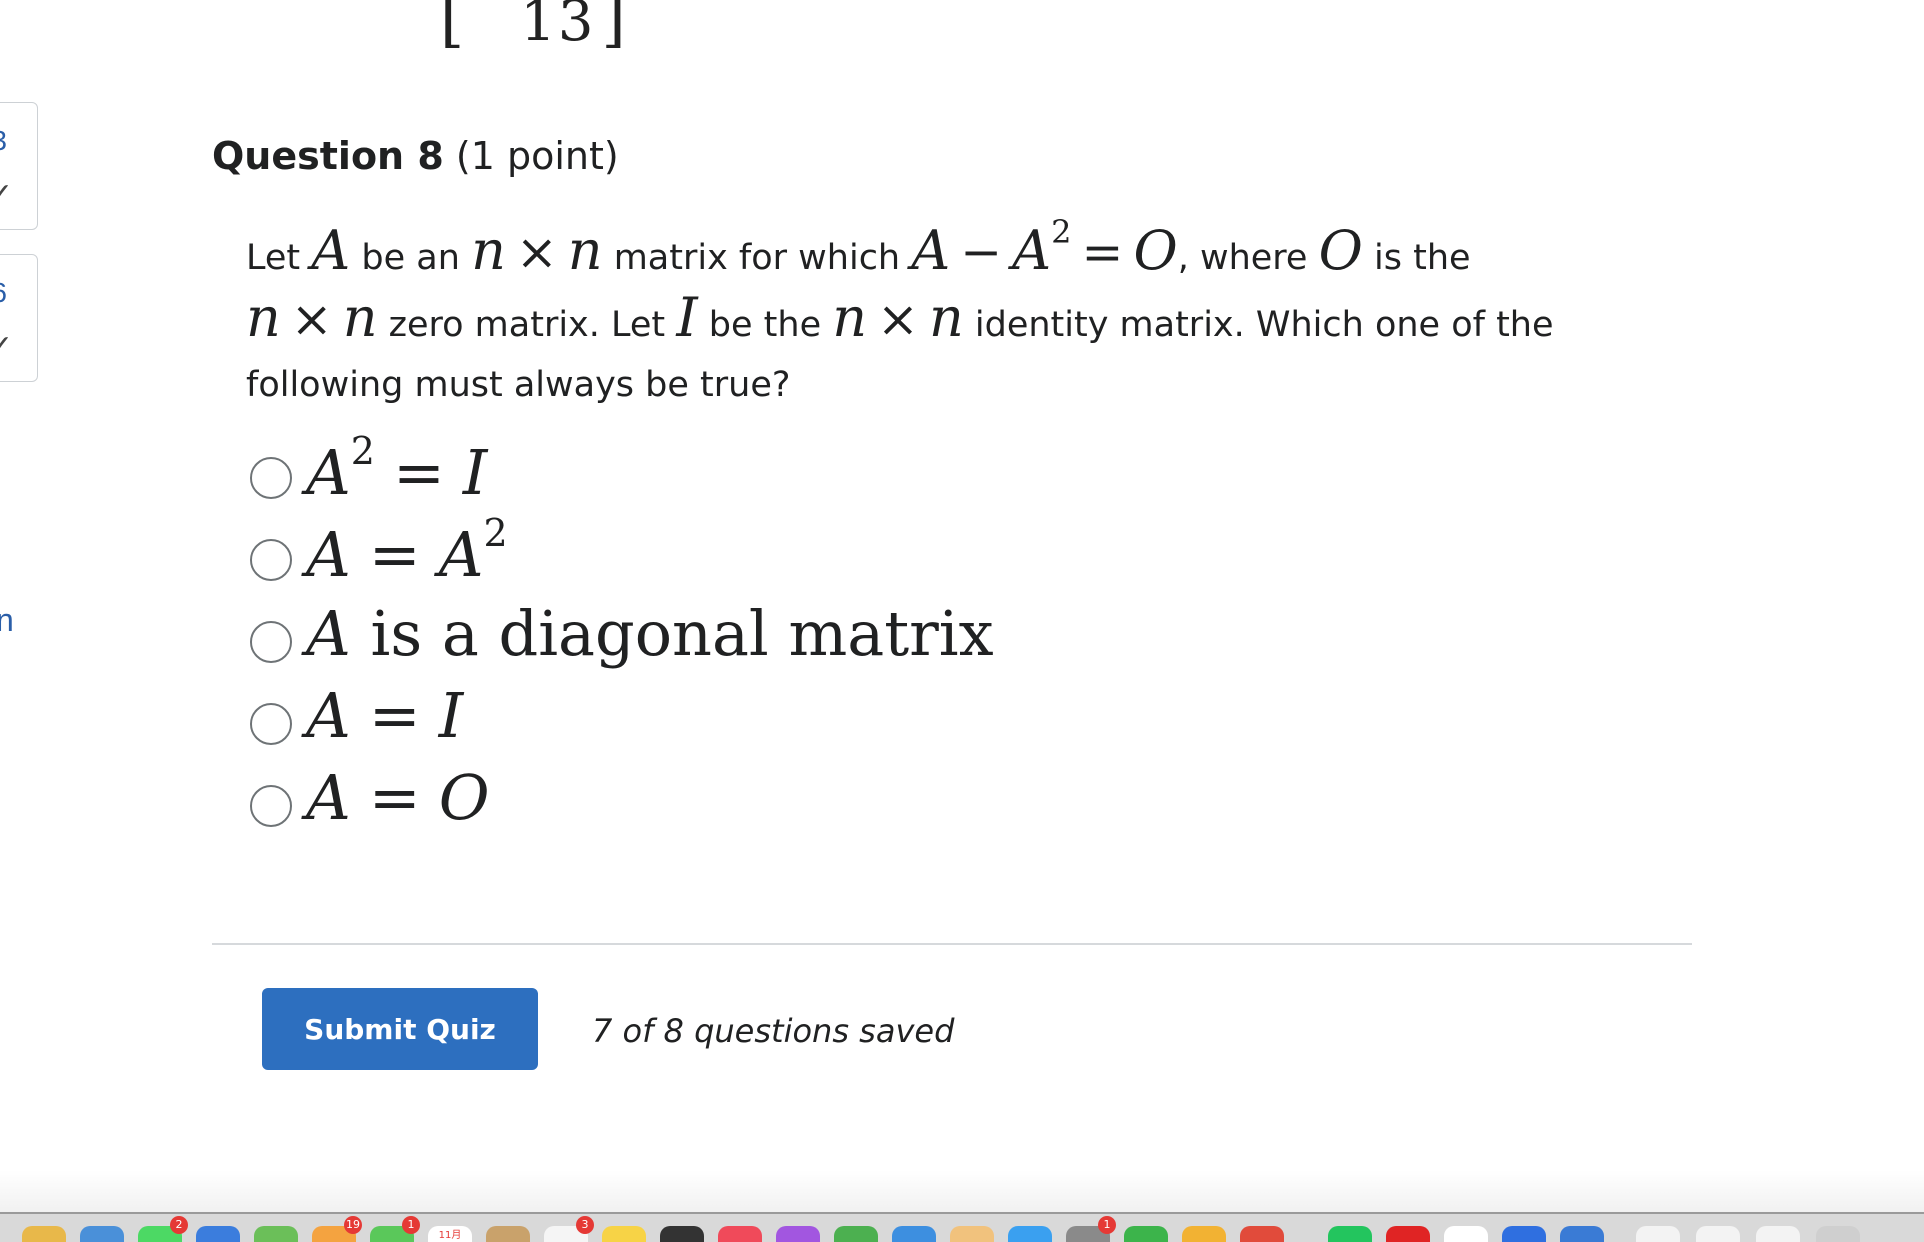 This screenshot has height=1242, width=1924. What do you see at coordinates (1838, 1234) in the screenshot?
I see `trash-icon` at bounding box center [1838, 1234].